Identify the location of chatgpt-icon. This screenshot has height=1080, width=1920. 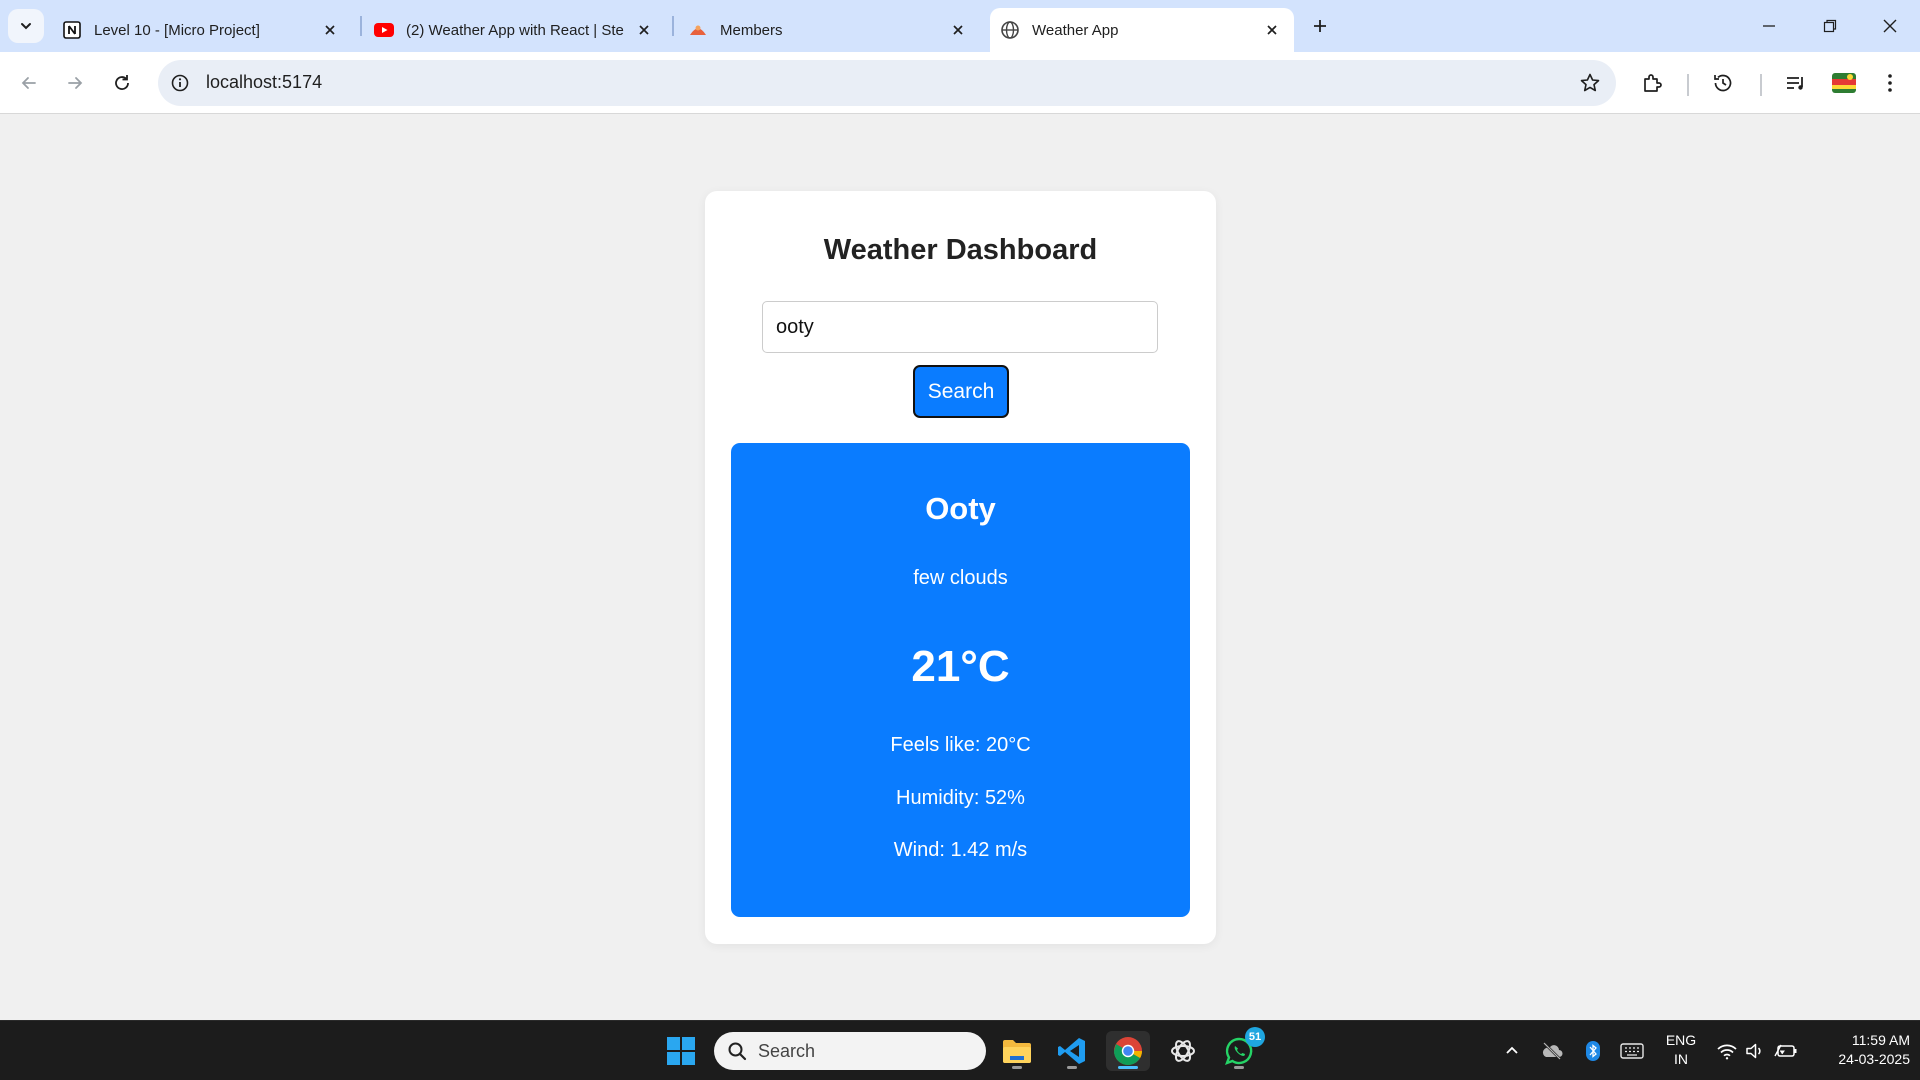
(1183, 1051).